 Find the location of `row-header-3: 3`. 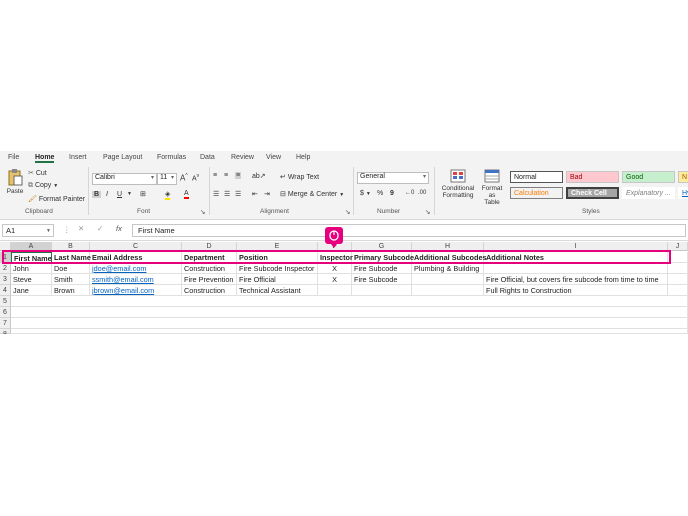

row-header-3: 3 is located at coordinates (5, 279).